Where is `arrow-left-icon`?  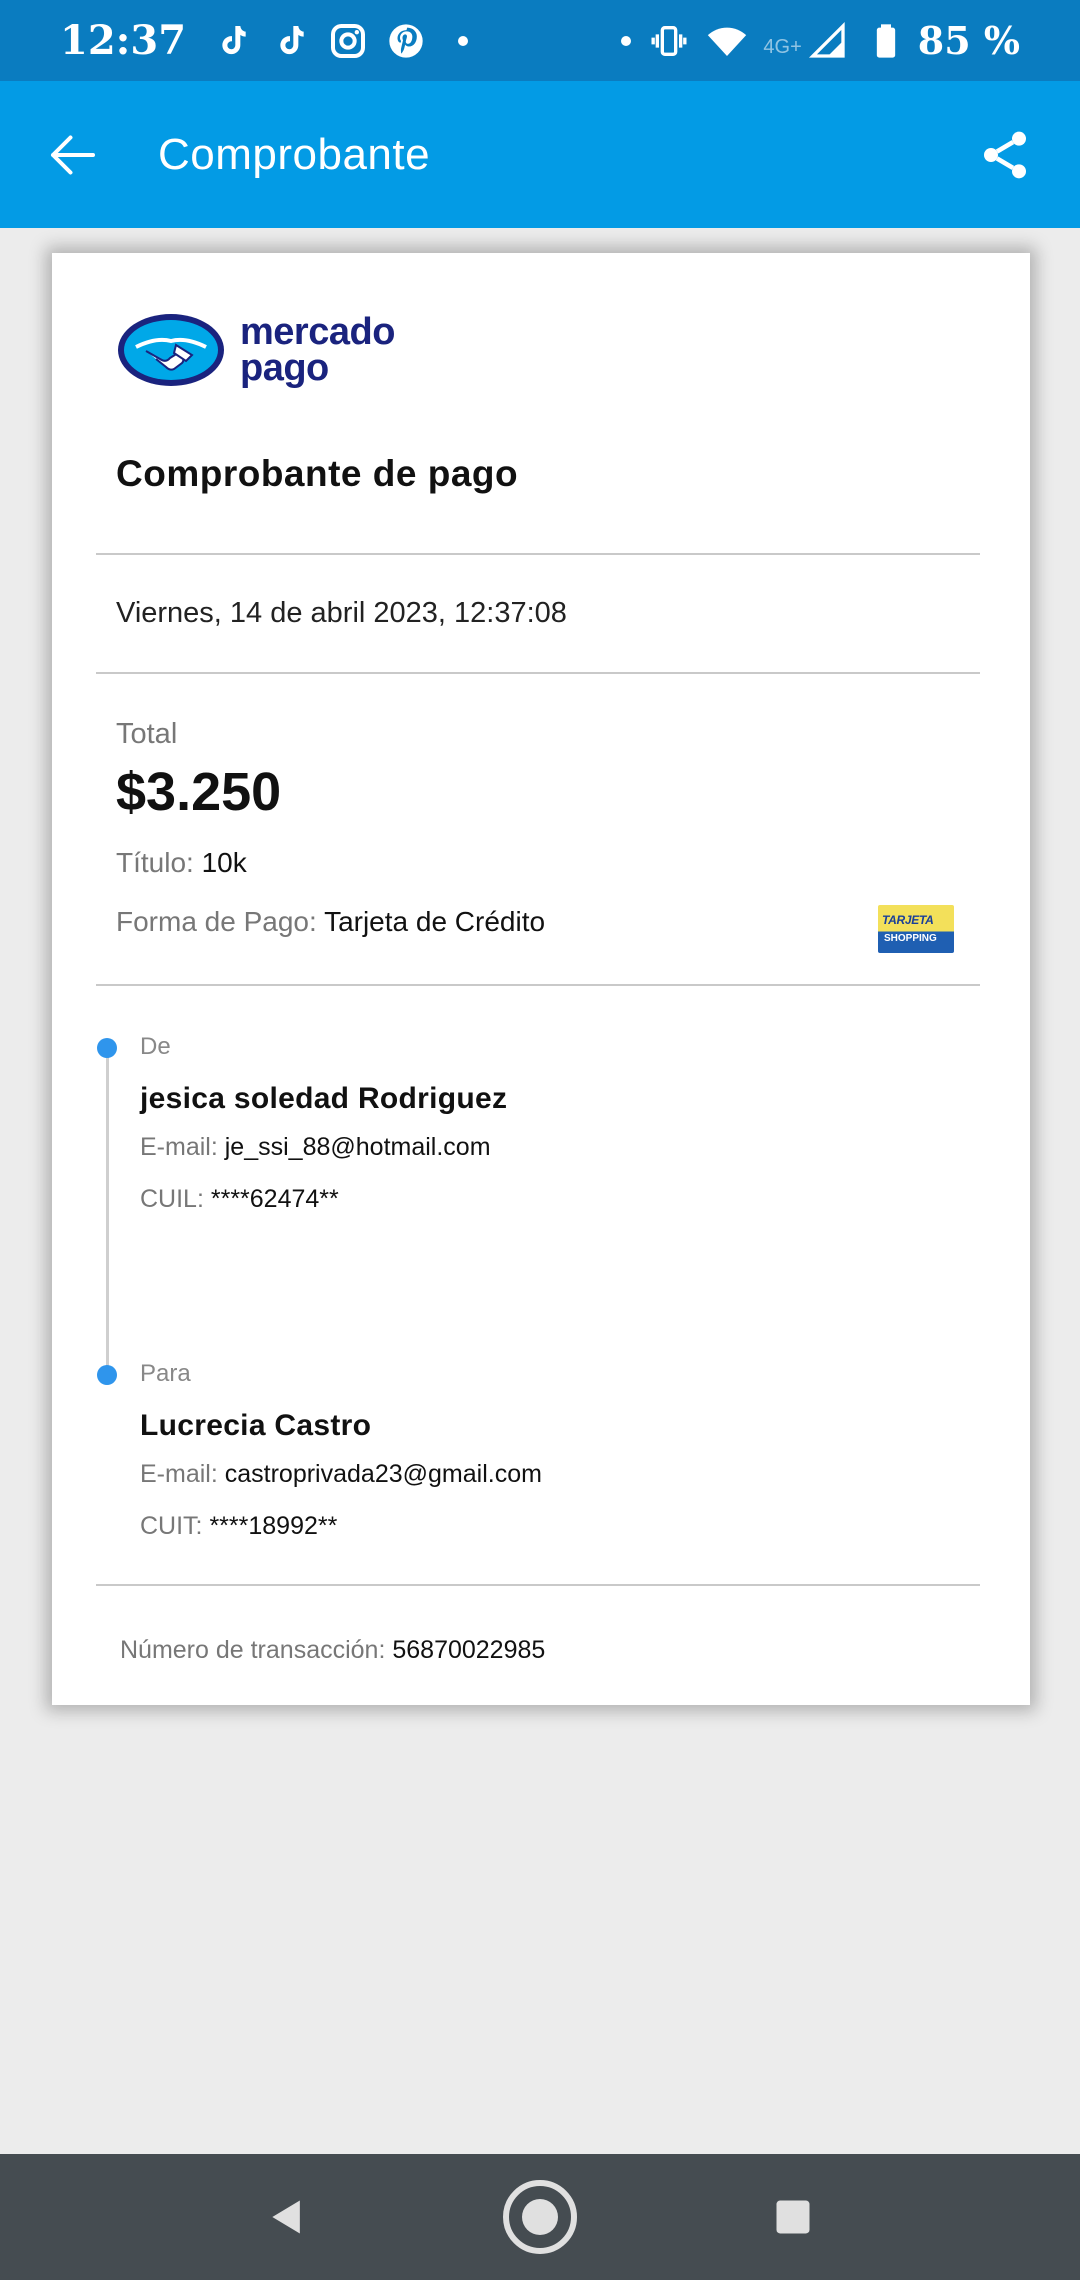
arrow-left-icon is located at coordinates (73, 154).